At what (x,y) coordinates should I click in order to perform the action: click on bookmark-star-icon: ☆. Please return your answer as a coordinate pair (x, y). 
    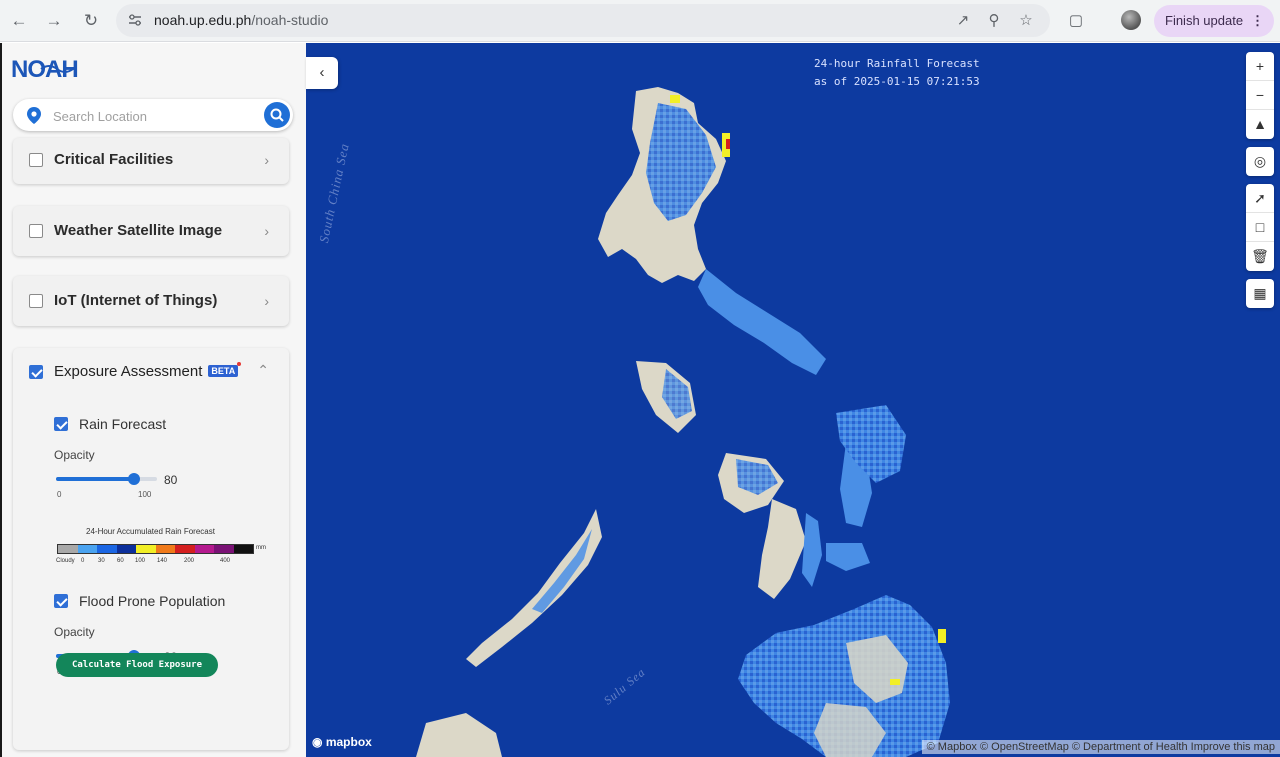
    Looking at the image, I should click on (1026, 21).